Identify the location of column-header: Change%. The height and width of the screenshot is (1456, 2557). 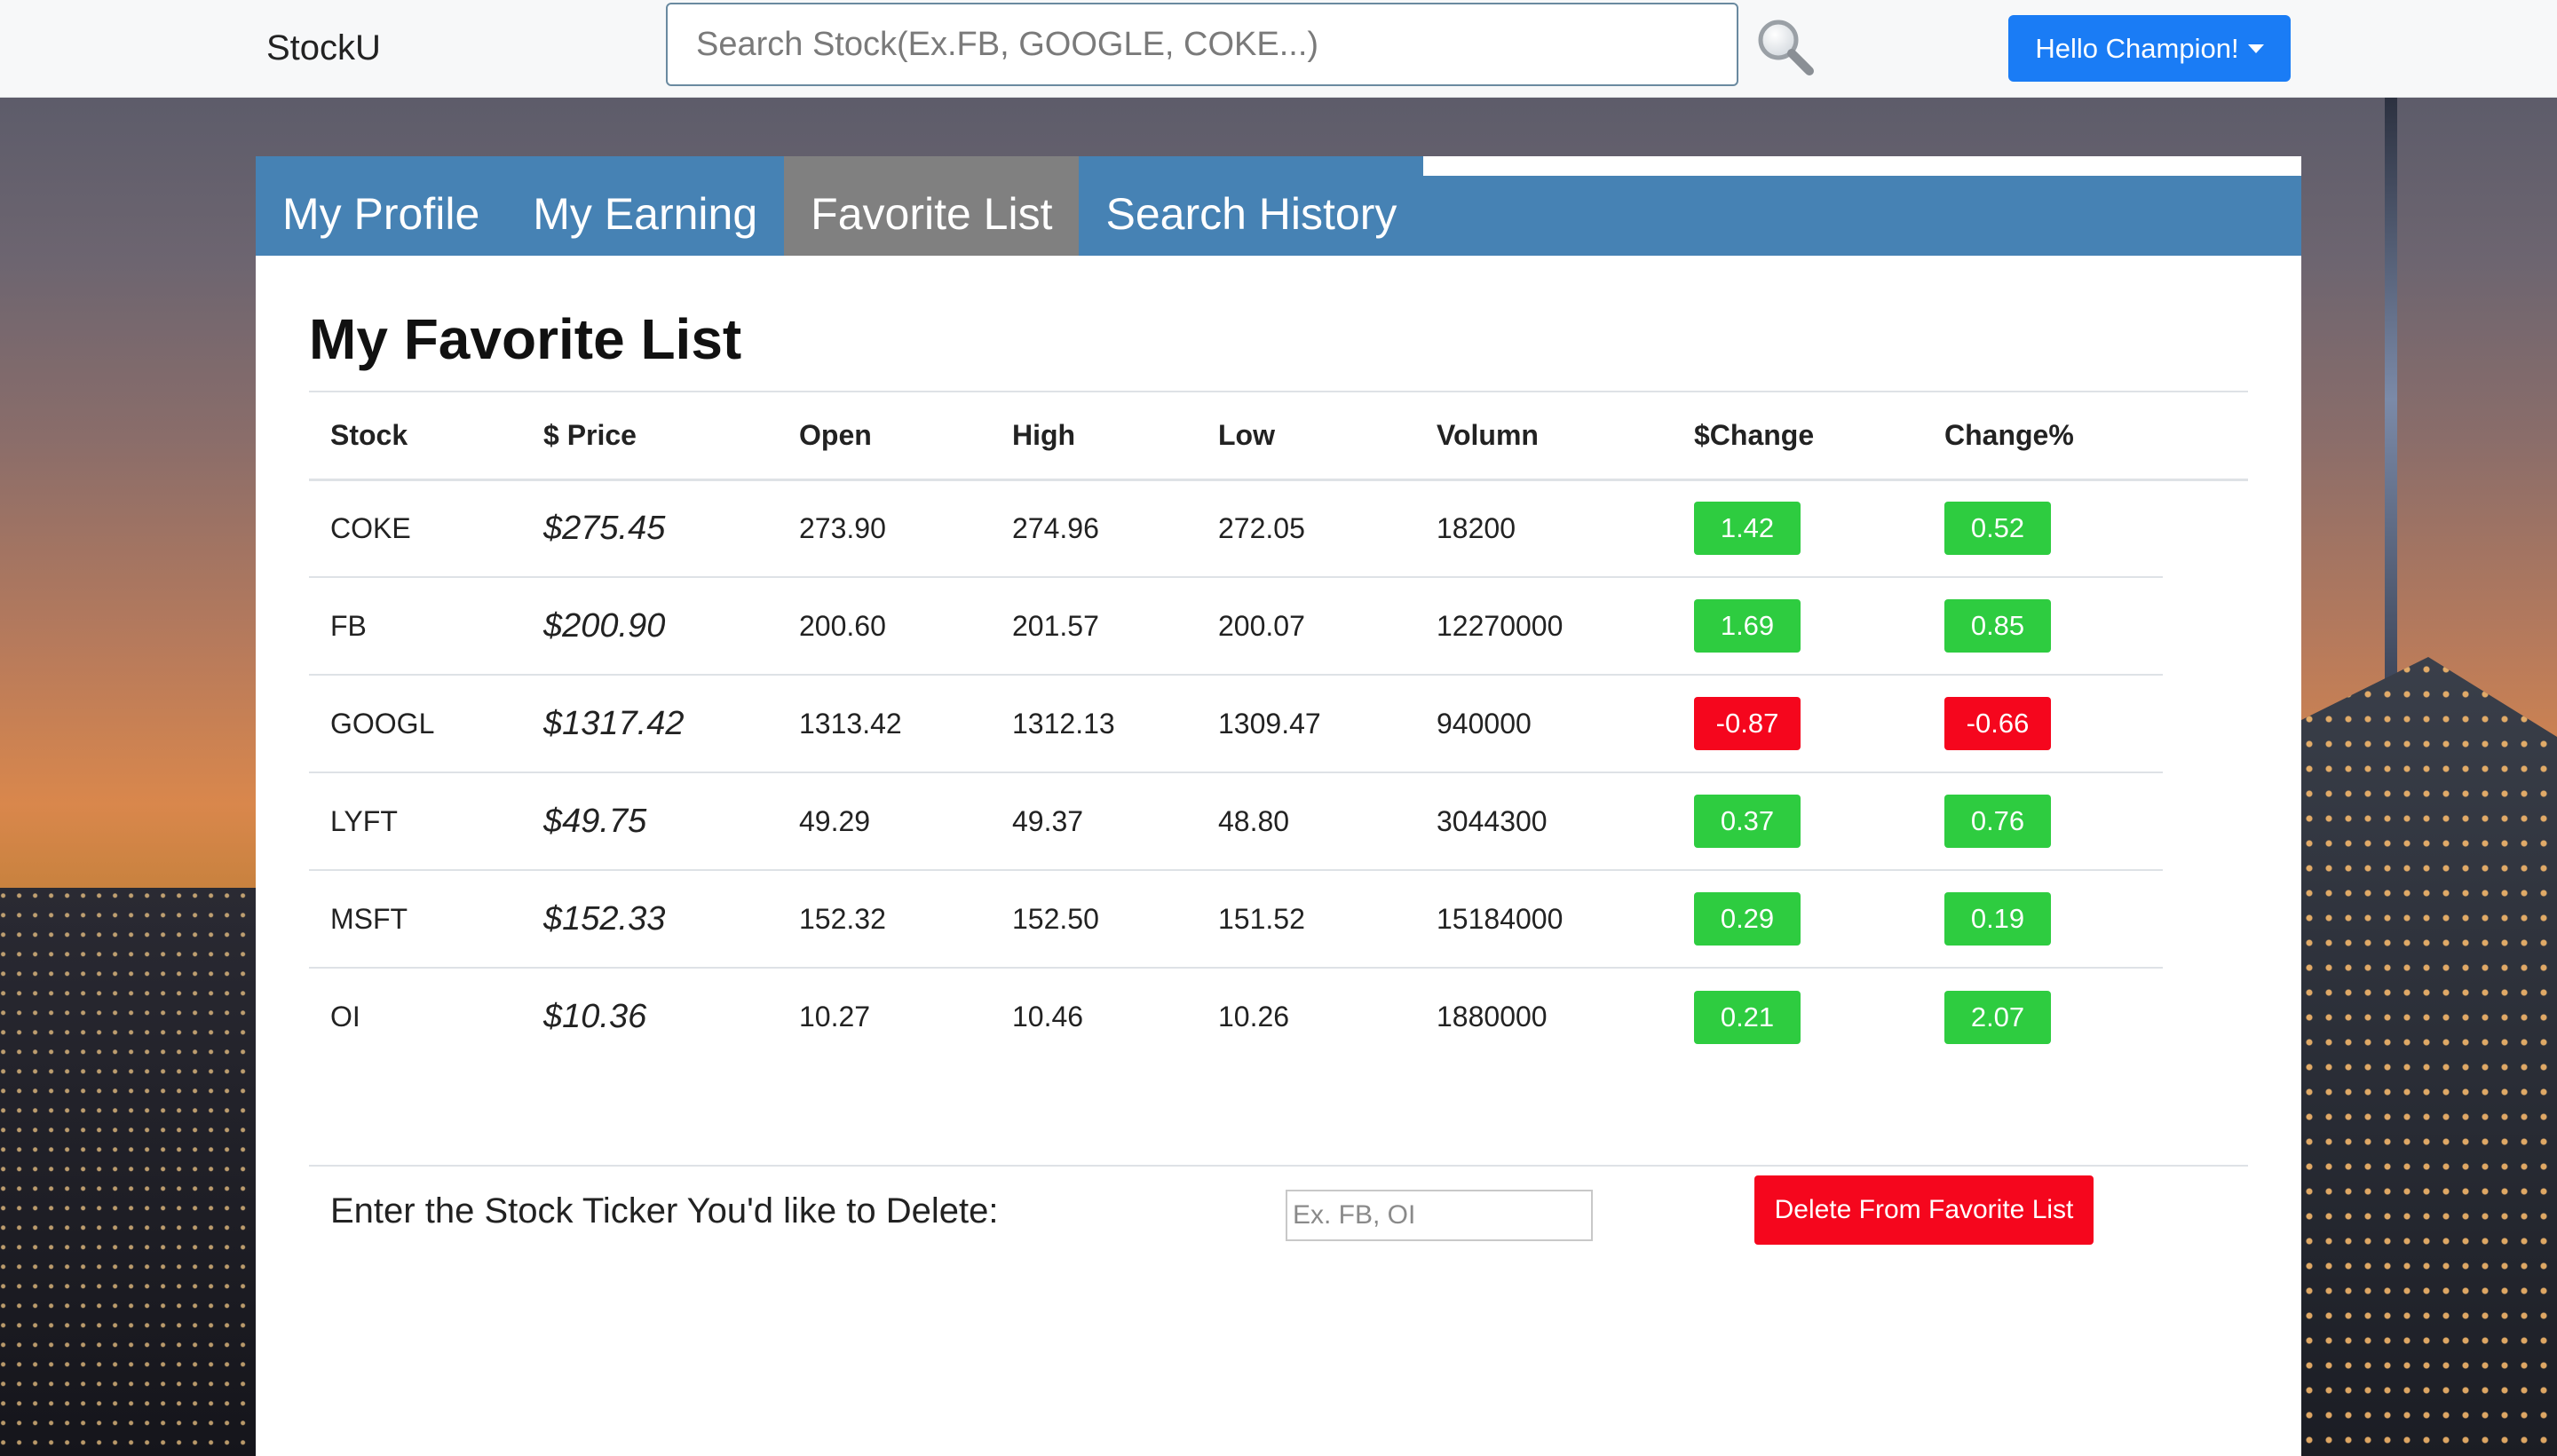
(2043, 436).